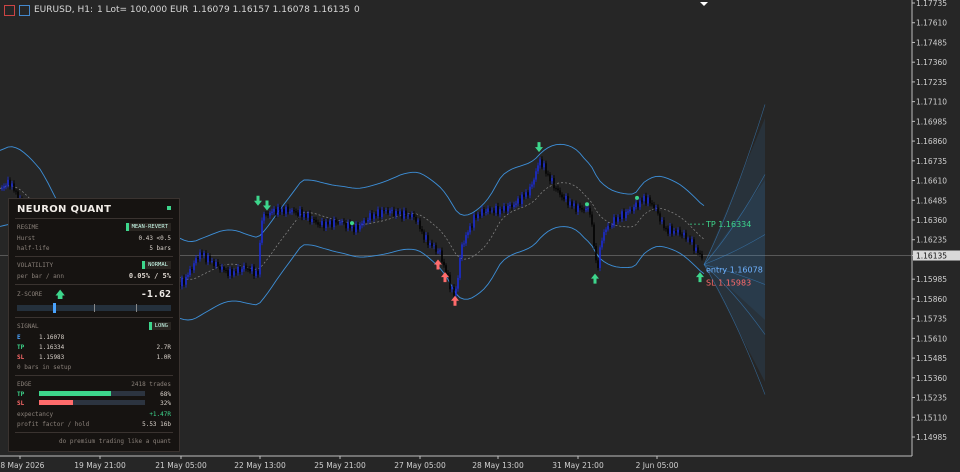  What do you see at coordinates (931, 299) in the screenshot?
I see `price-tick-label: 1.15860` at bounding box center [931, 299].